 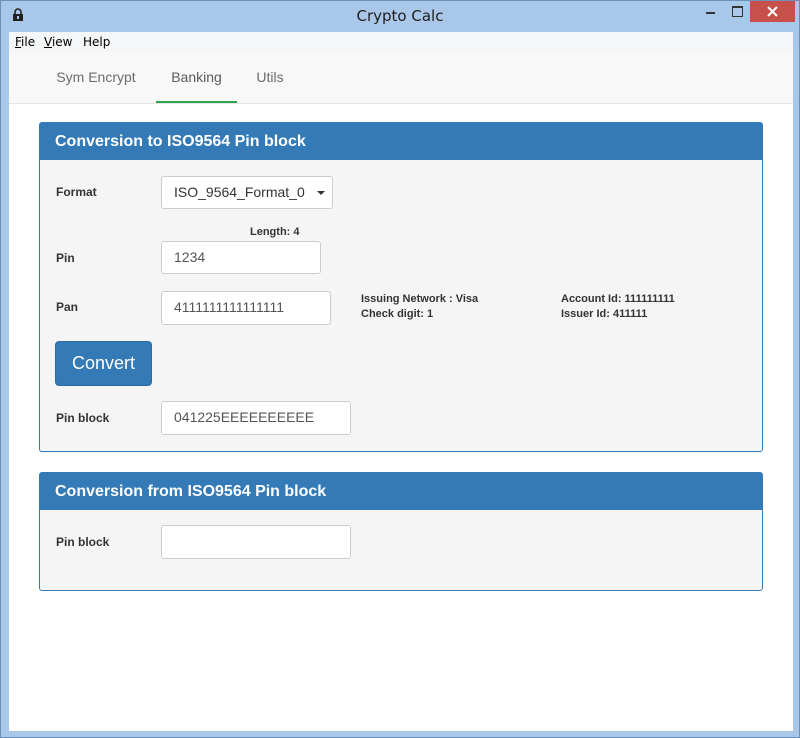 I want to click on close-button, so click(x=772, y=11).